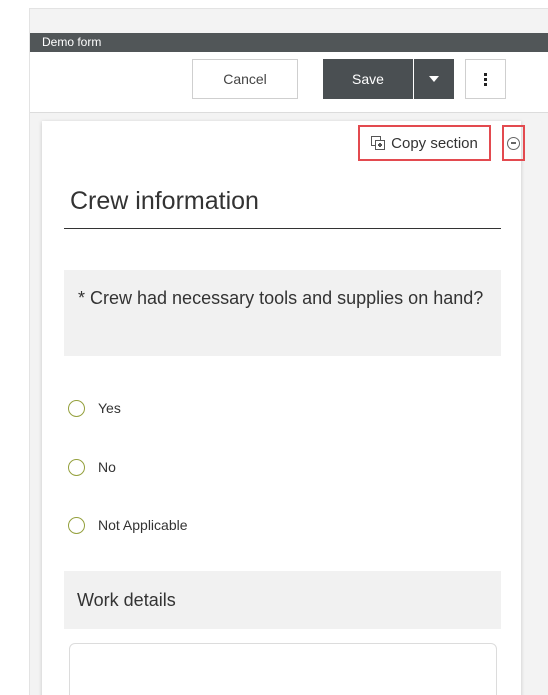  Describe the element at coordinates (282, 205) in the screenshot. I see `section-title: Crew information` at that location.